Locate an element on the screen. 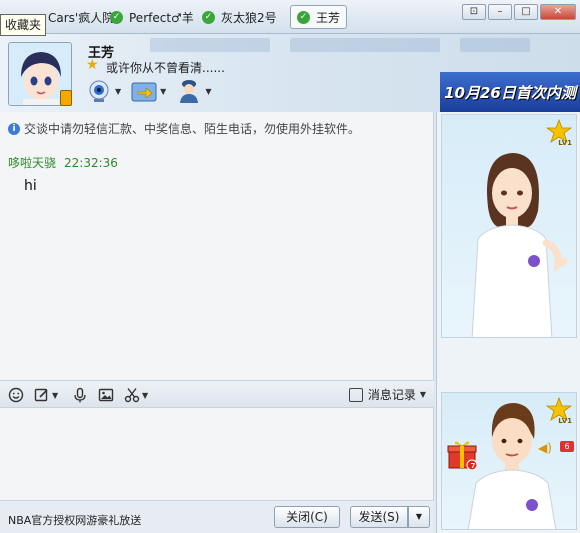 The width and height of the screenshot is (580, 533). star-icon: ★ is located at coordinates (92, 65).